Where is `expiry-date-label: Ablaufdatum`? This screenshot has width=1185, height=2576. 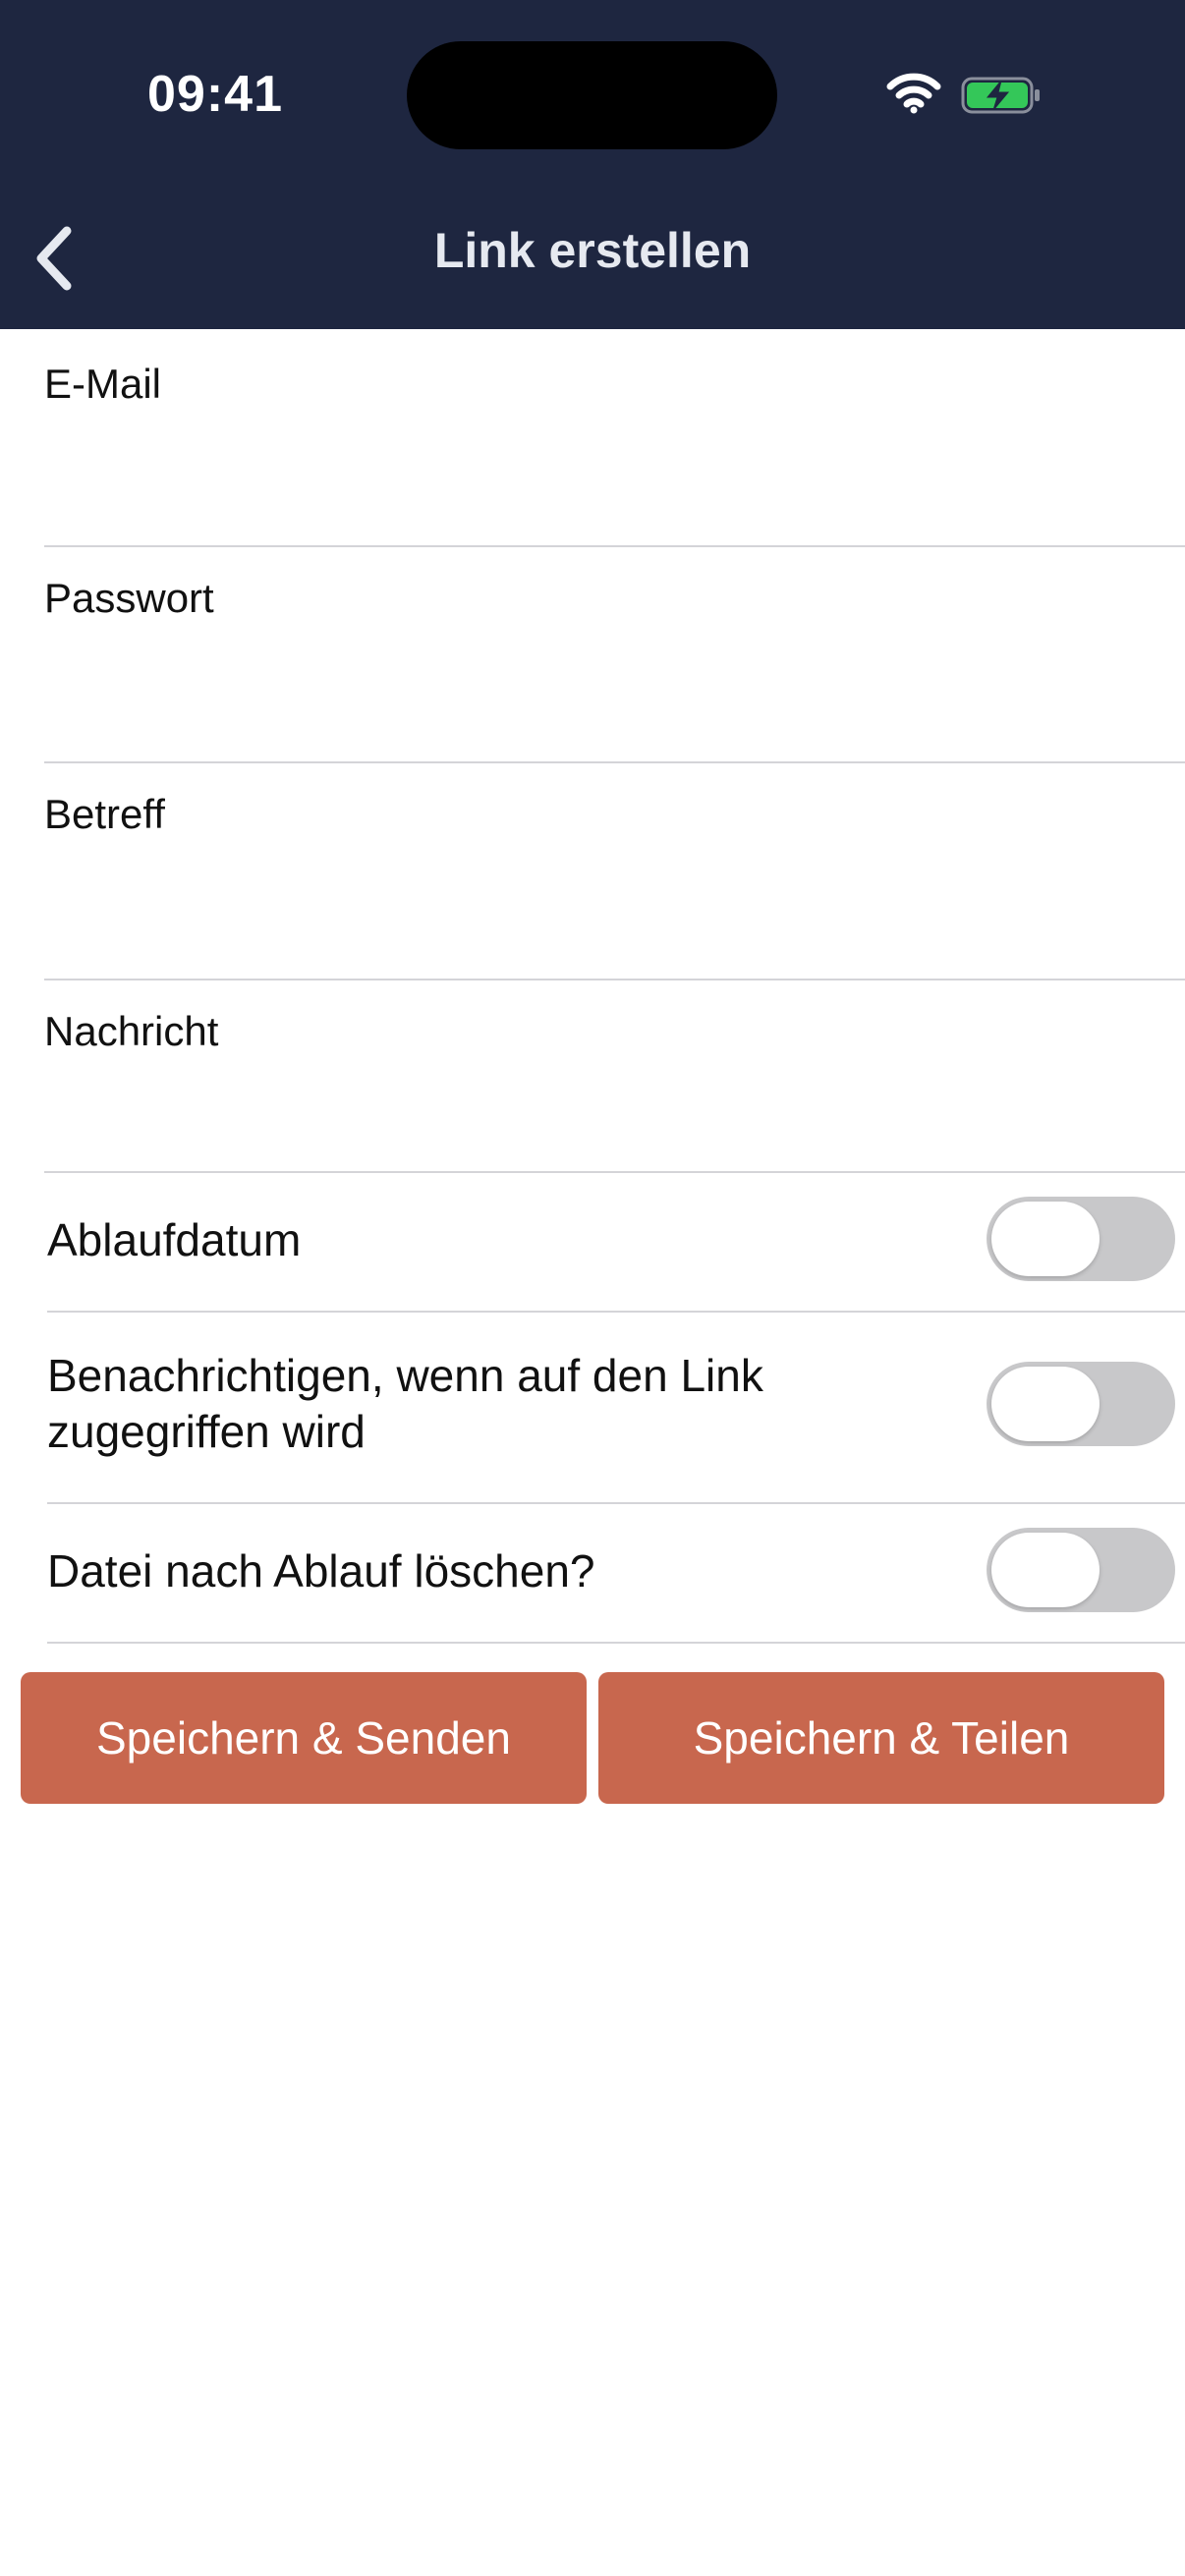 expiry-date-label: Ablaufdatum is located at coordinates (175, 1239).